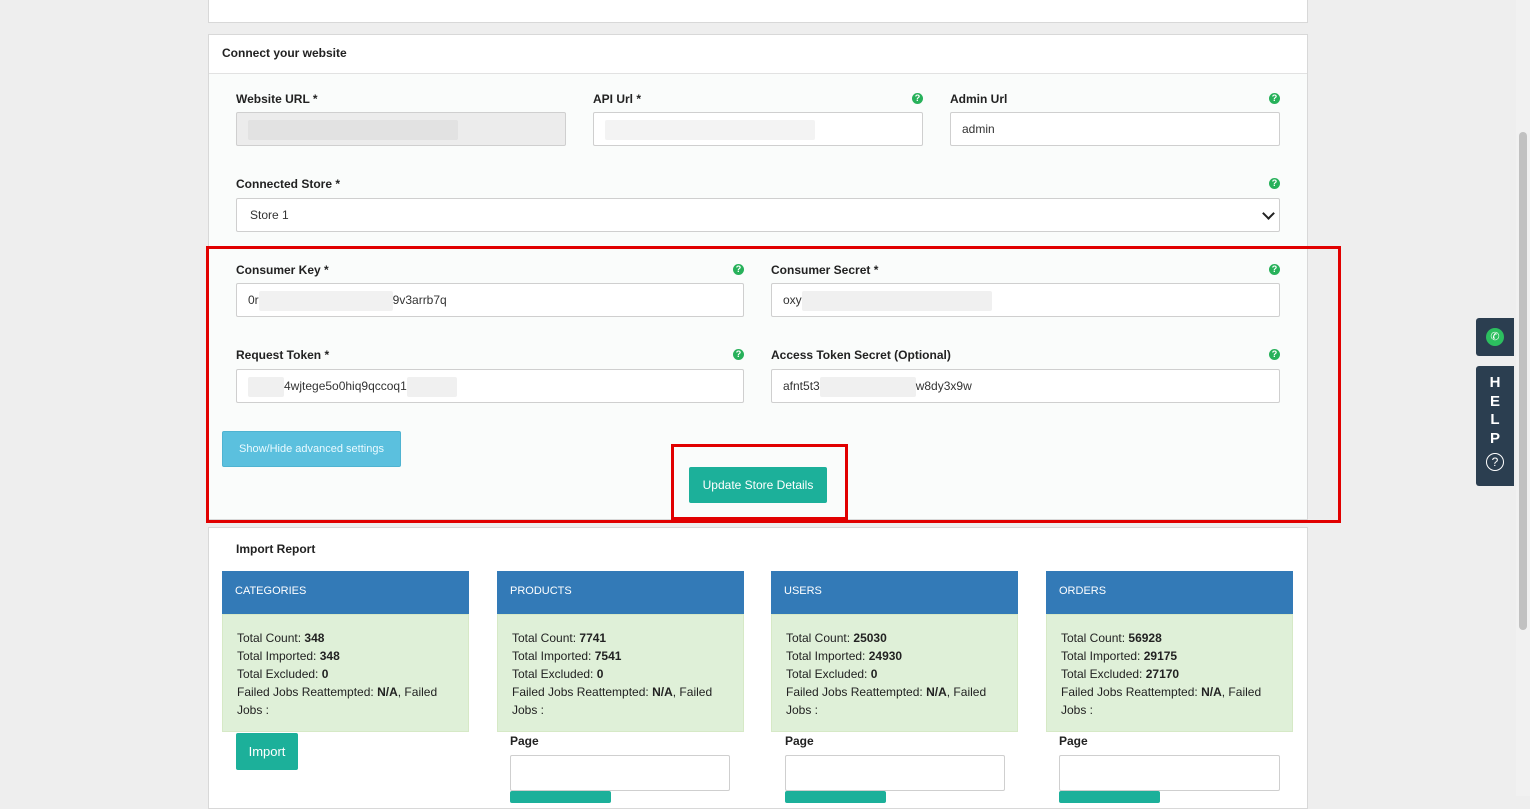 Image resolution: width=1530 pixels, height=809 pixels. What do you see at coordinates (1495, 462) in the screenshot?
I see `question-icon: ?` at bounding box center [1495, 462].